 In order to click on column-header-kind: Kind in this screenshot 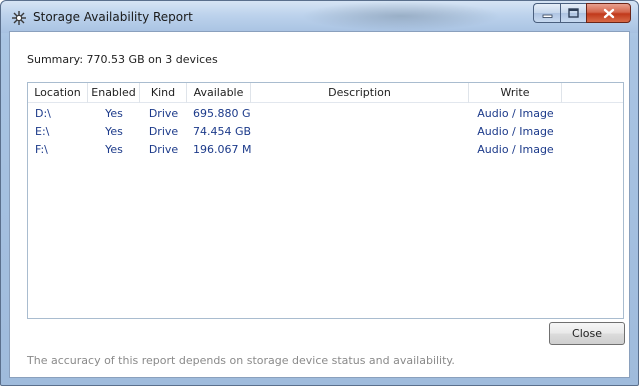, I will do `click(163, 93)`.